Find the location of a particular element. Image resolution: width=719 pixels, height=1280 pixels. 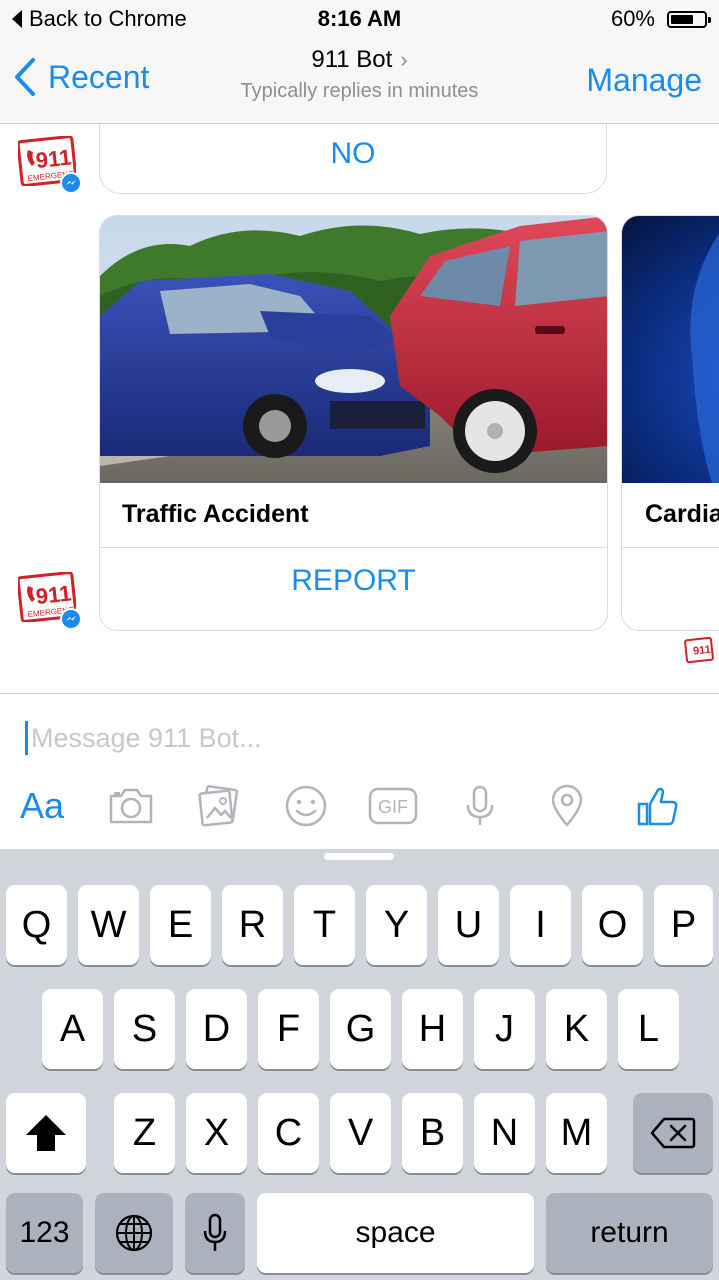

key-t: T is located at coordinates (324, 925).